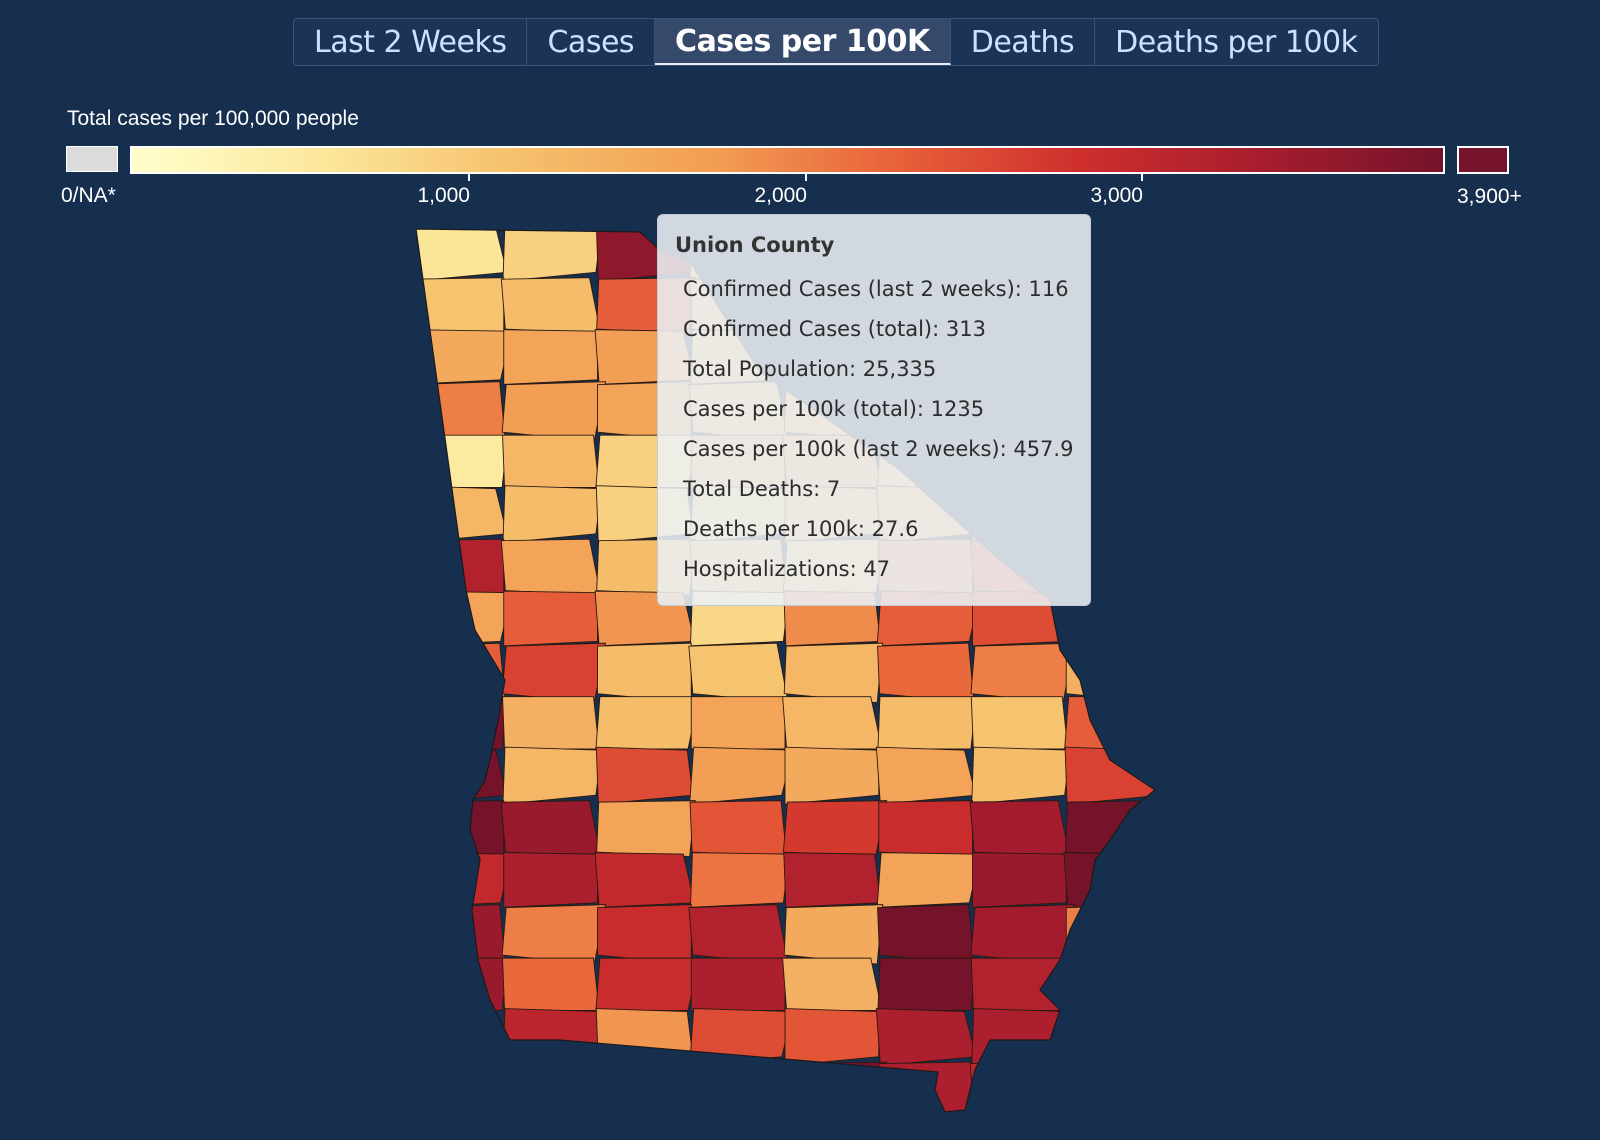  I want to click on tooltip-row: Total Population: 25,335, so click(810, 369).